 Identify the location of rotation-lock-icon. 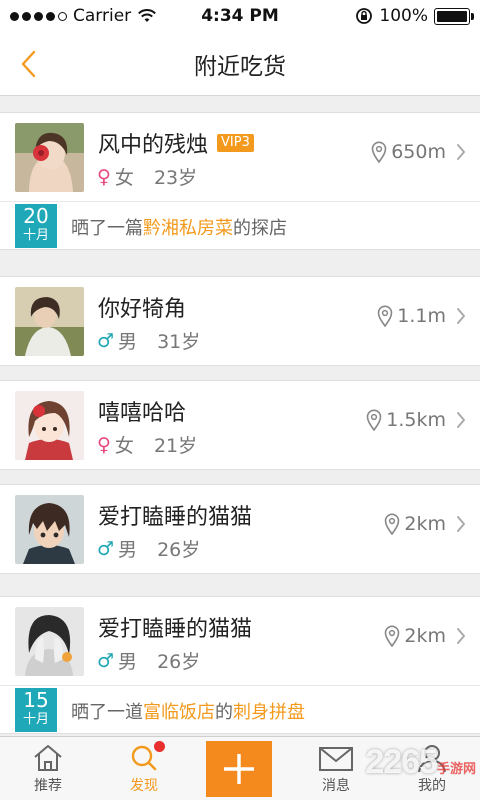
(364, 16).